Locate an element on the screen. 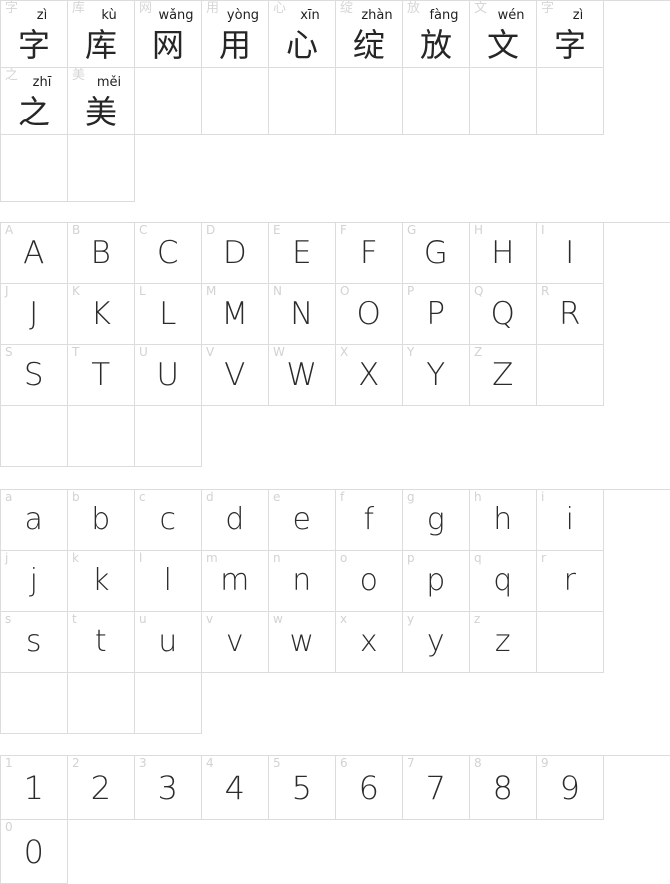 This screenshot has width=670, height=884. glyph-cell: 77 is located at coordinates (436, 788).